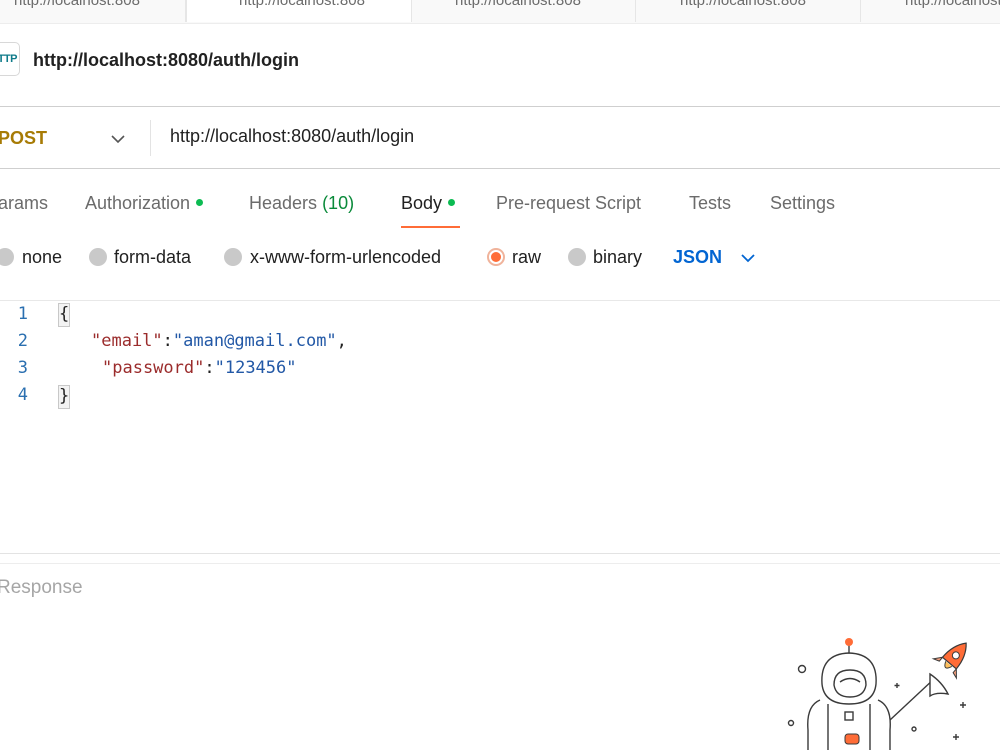 The width and height of the screenshot is (1000, 750). What do you see at coordinates (24, 203) in the screenshot?
I see `tab-params: Params` at bounding box center [24, 203].